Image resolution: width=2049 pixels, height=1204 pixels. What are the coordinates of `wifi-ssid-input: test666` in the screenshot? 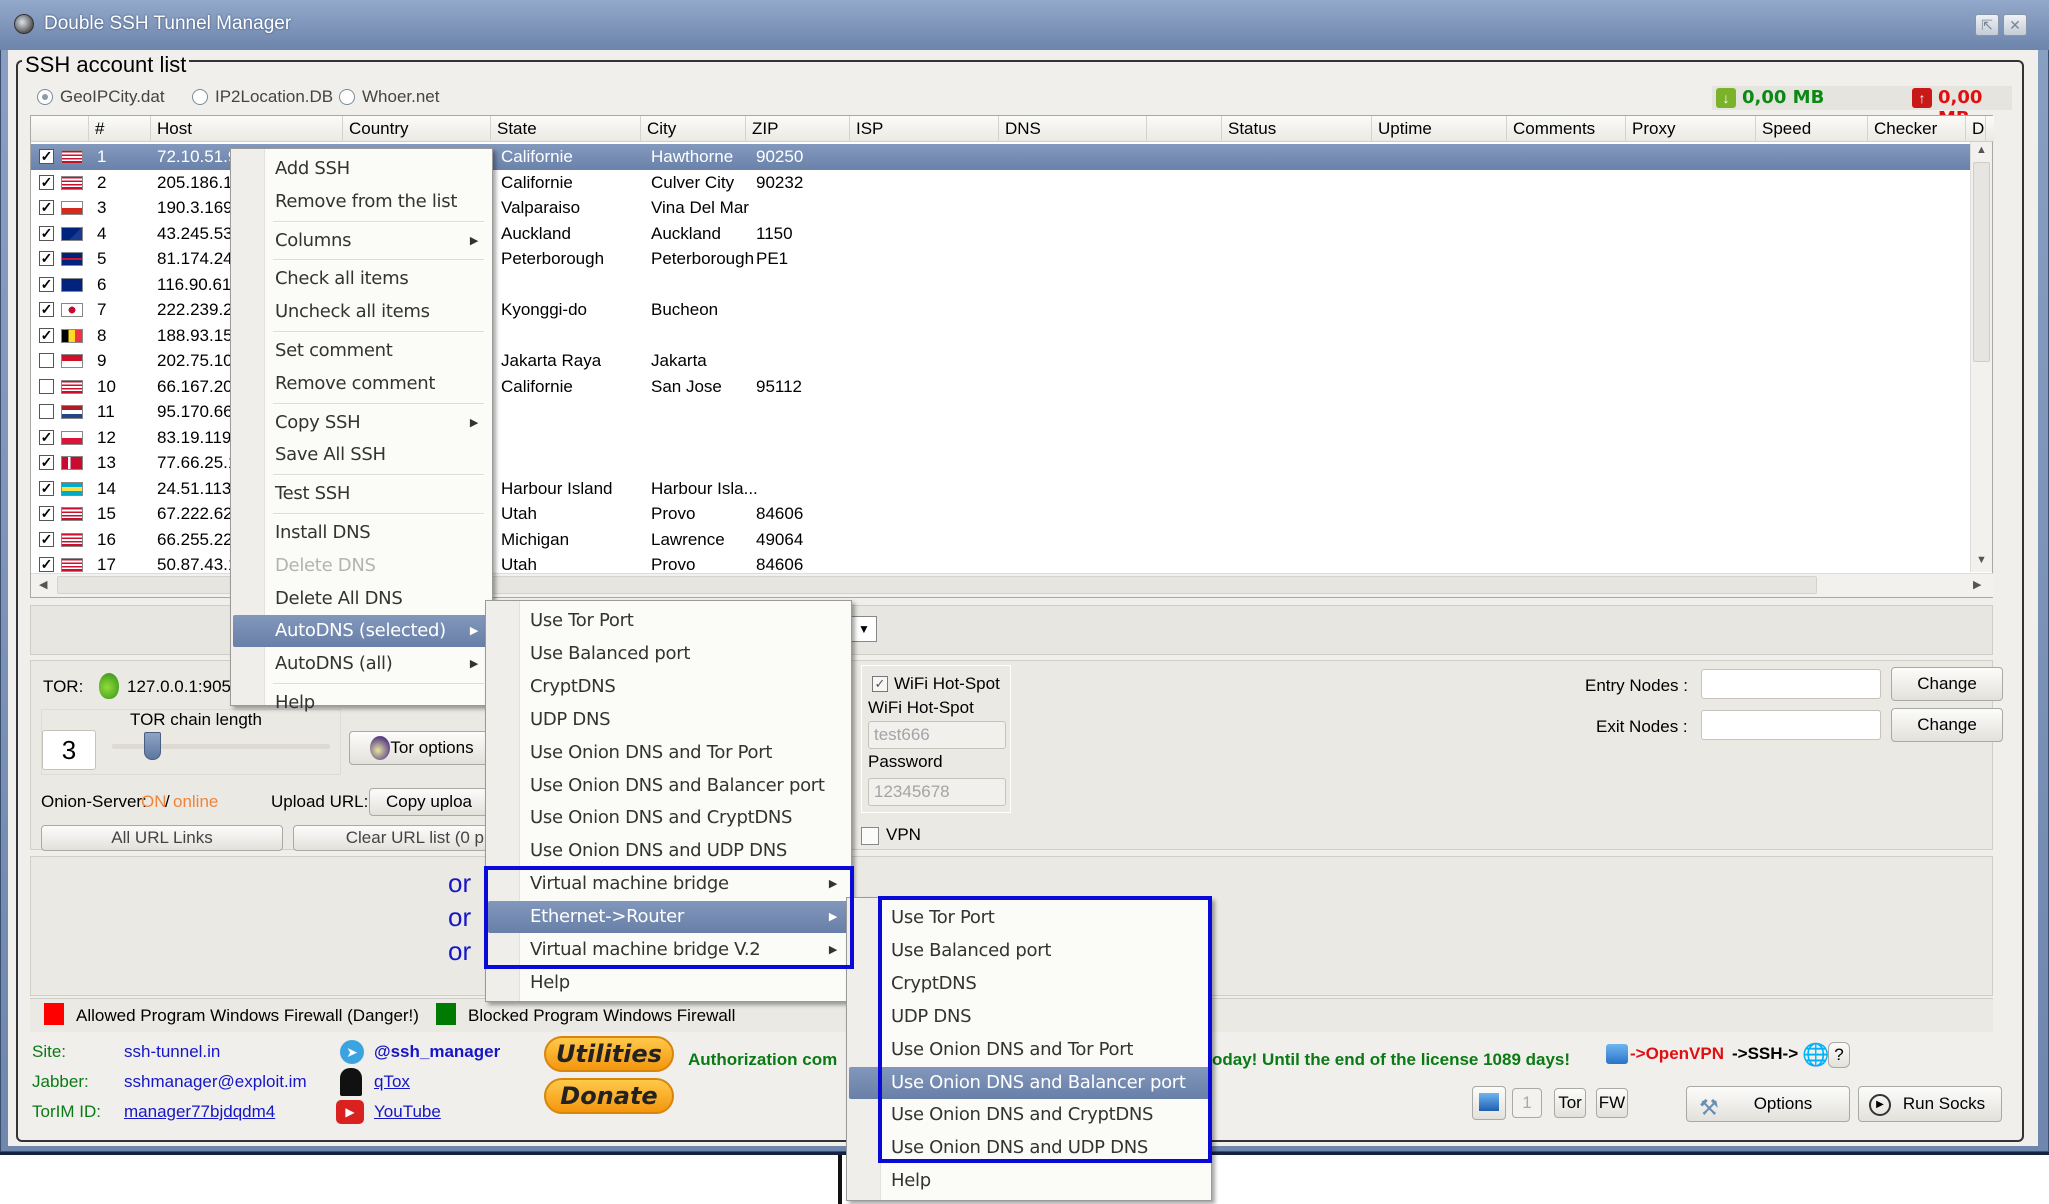 It's located at (937, 735).